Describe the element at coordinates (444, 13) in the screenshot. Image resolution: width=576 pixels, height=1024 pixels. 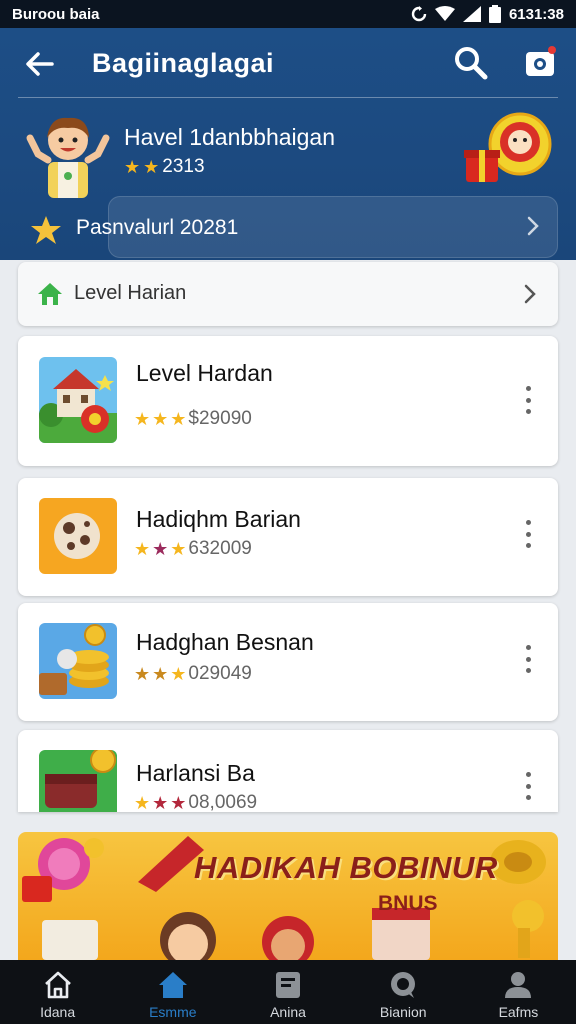
I see `wifi-icon` at that location.